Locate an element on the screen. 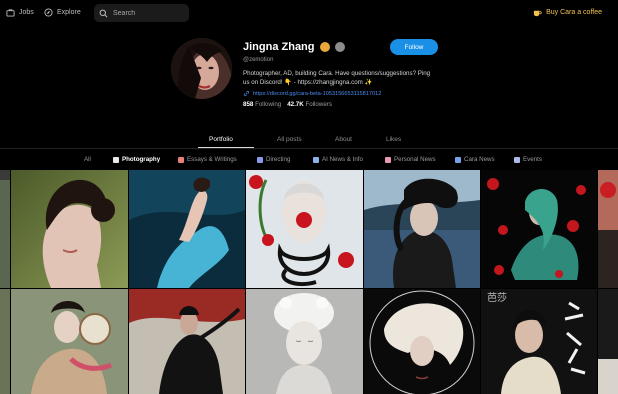 This screenshot has height=394, width=618. top-navbar: Jobs Explore Buy Cara a coffee is located at coordinates (309, 14).